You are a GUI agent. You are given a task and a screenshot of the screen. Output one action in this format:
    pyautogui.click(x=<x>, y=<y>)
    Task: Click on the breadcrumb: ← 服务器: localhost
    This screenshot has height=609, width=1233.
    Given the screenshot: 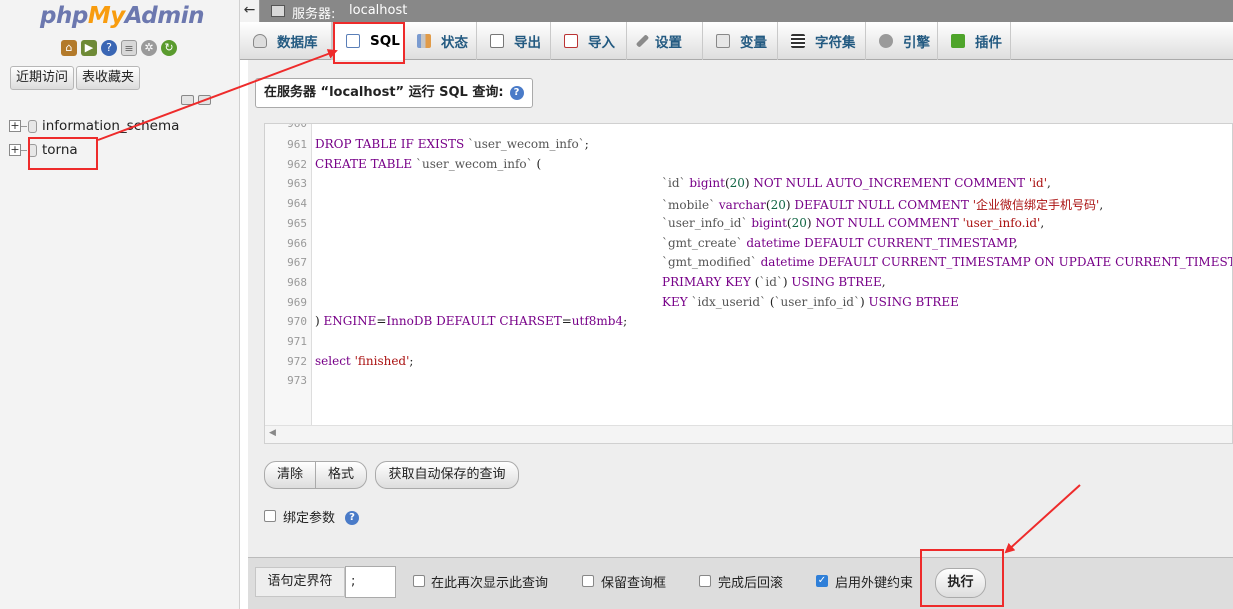 What is the action you would take?
    pyautogui.click(x=736, y=11)
    